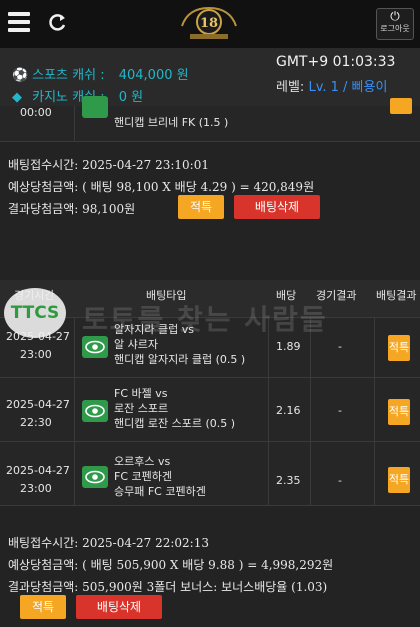 The height and width of the screenshot is (627, 420). I want to click on table-row: 00:00 핸디캡 브리네 FK (1.5 ), so click(210, 119).